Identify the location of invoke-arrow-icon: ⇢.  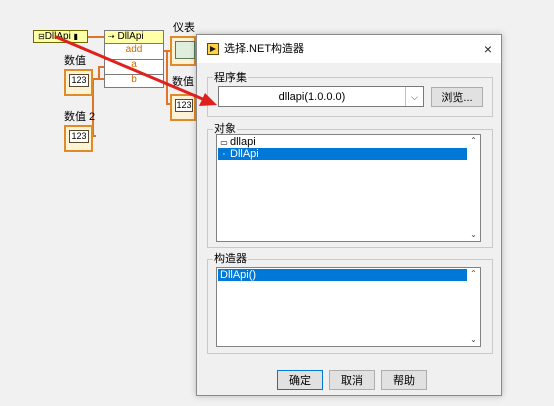
(111, 36).